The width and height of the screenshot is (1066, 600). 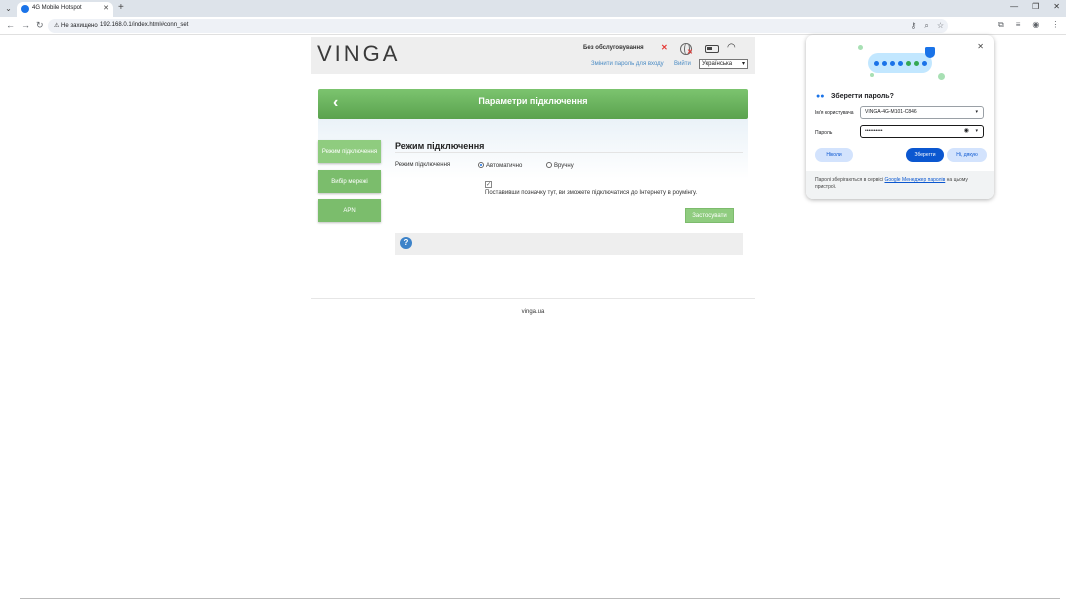 What do you see at coordinates (613, 48) in the screenshot?
I see `network-status: Без обслуговування` at bounding box center [613, 48].